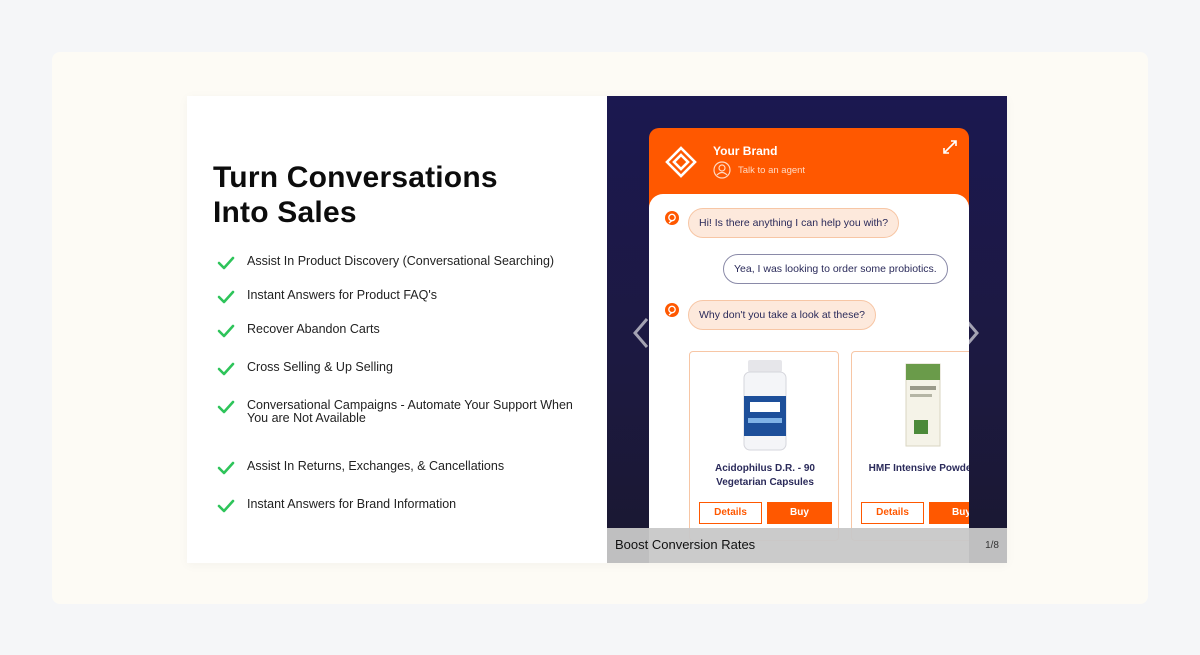  What do you see at coordinates (685, 544) in the screenshot?
I see `slide-caption: Boost Conversion Rates` at bounding box center [685, 544].